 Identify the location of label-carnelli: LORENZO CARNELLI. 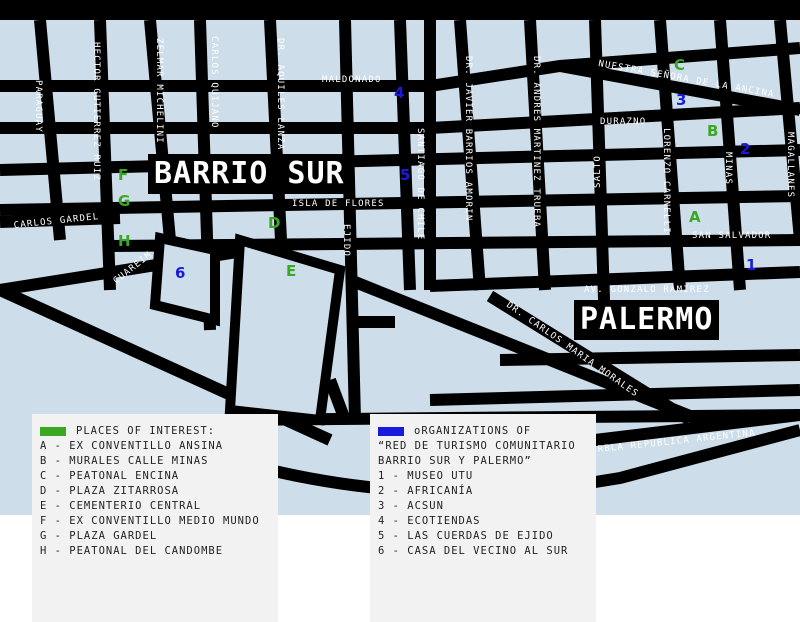
(666, 181).